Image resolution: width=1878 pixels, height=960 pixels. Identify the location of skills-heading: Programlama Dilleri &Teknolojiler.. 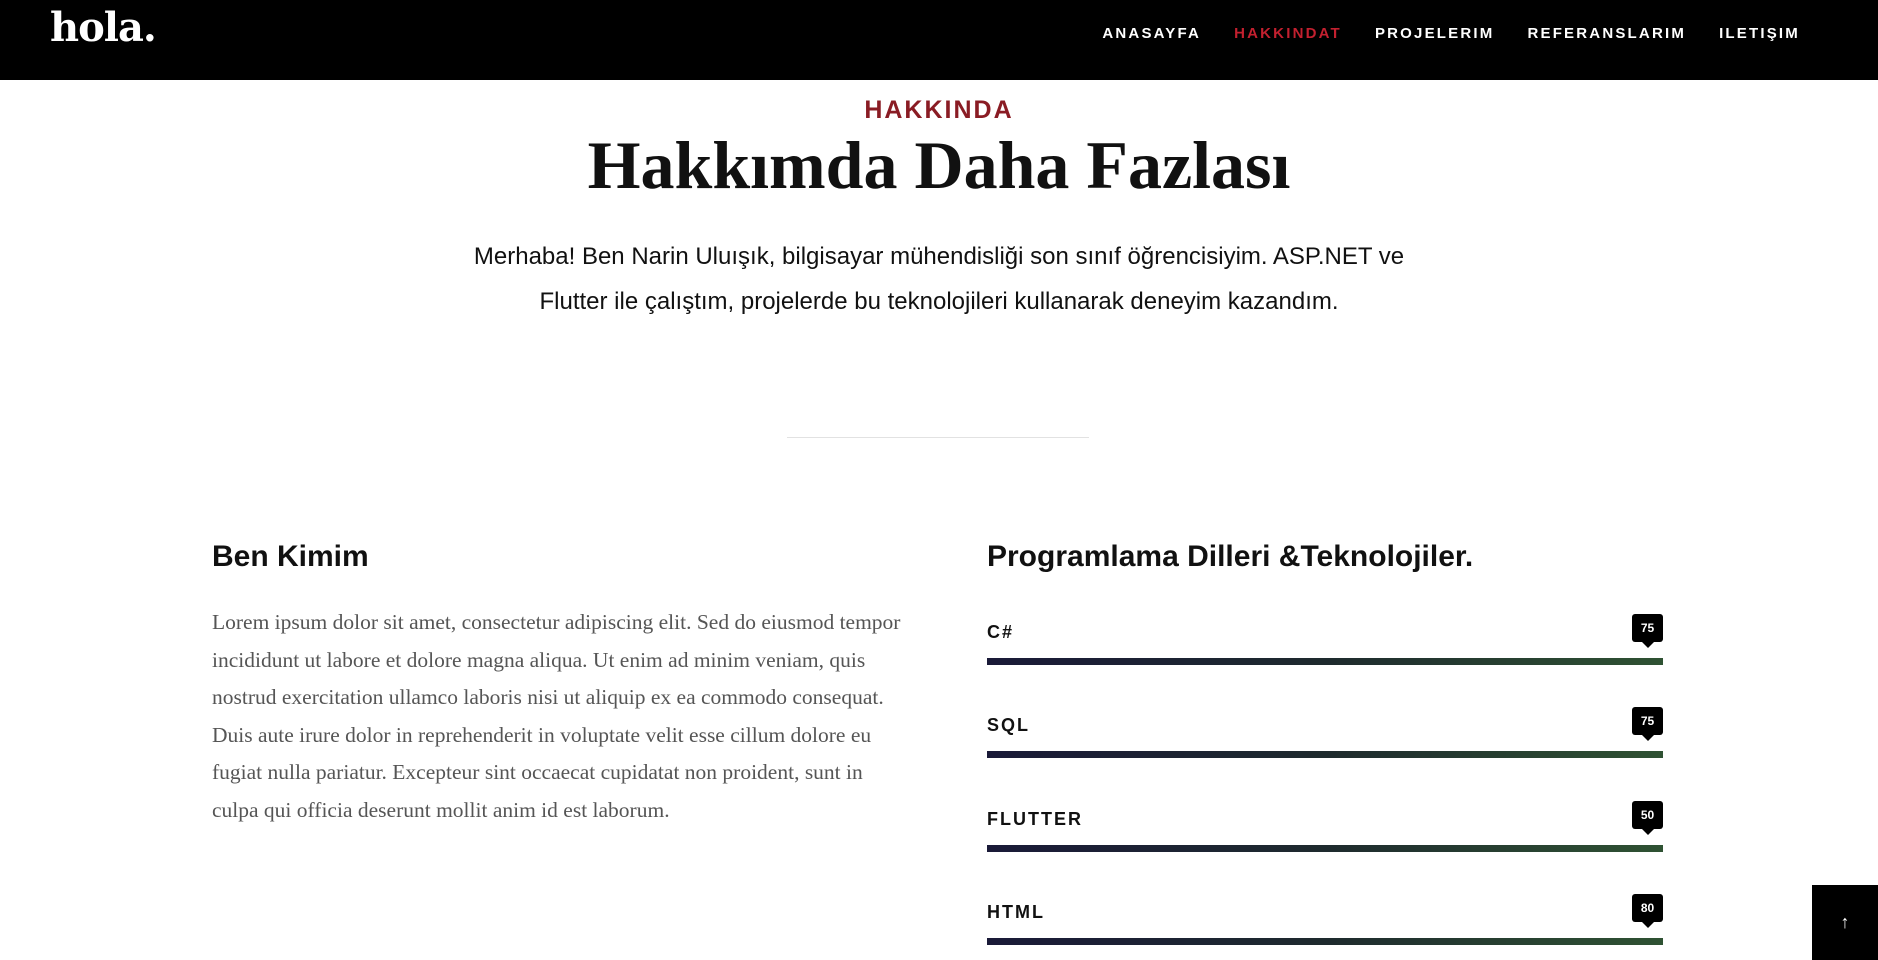
(1230, 556).